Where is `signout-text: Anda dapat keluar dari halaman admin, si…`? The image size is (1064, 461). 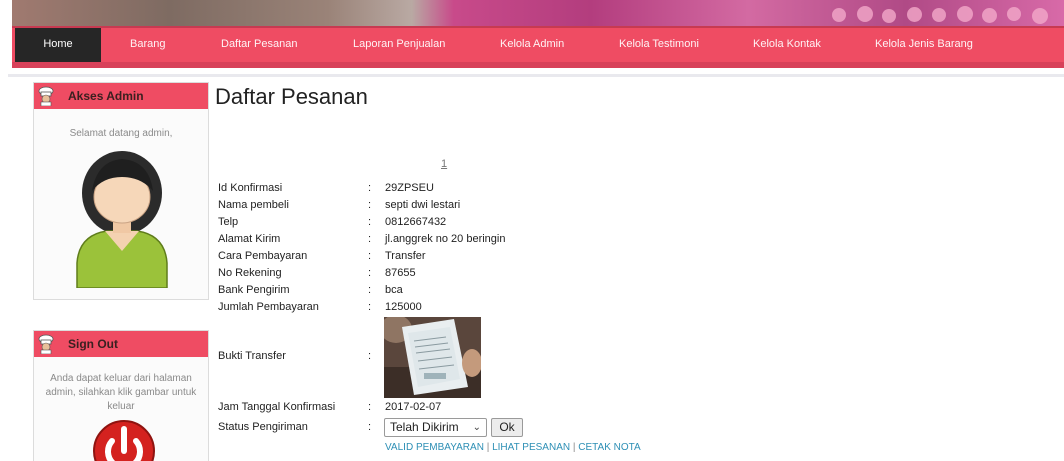
signout-text: Anda dapat keluar dari halaman admin, si… is located at coordinates (121, 392).